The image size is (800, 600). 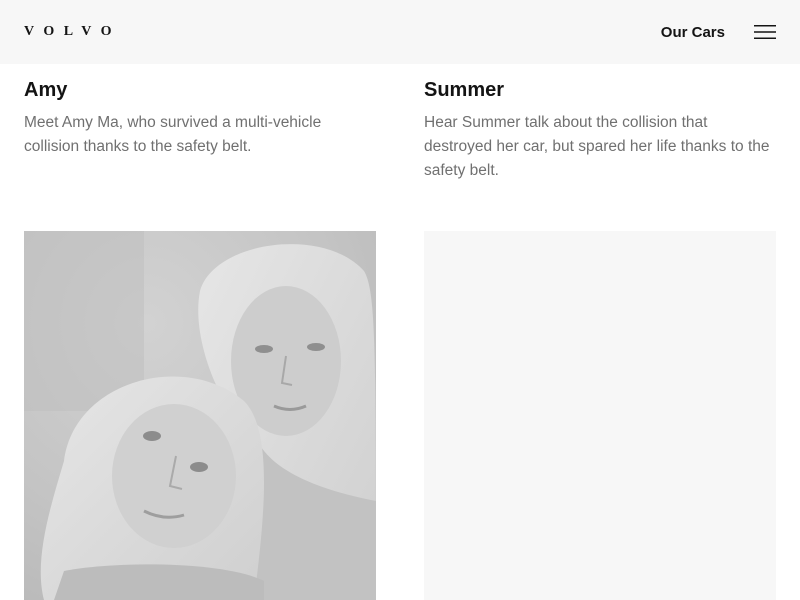 I want to click on site-header: VOLVO Our Cars, so click(x=400, y=32).